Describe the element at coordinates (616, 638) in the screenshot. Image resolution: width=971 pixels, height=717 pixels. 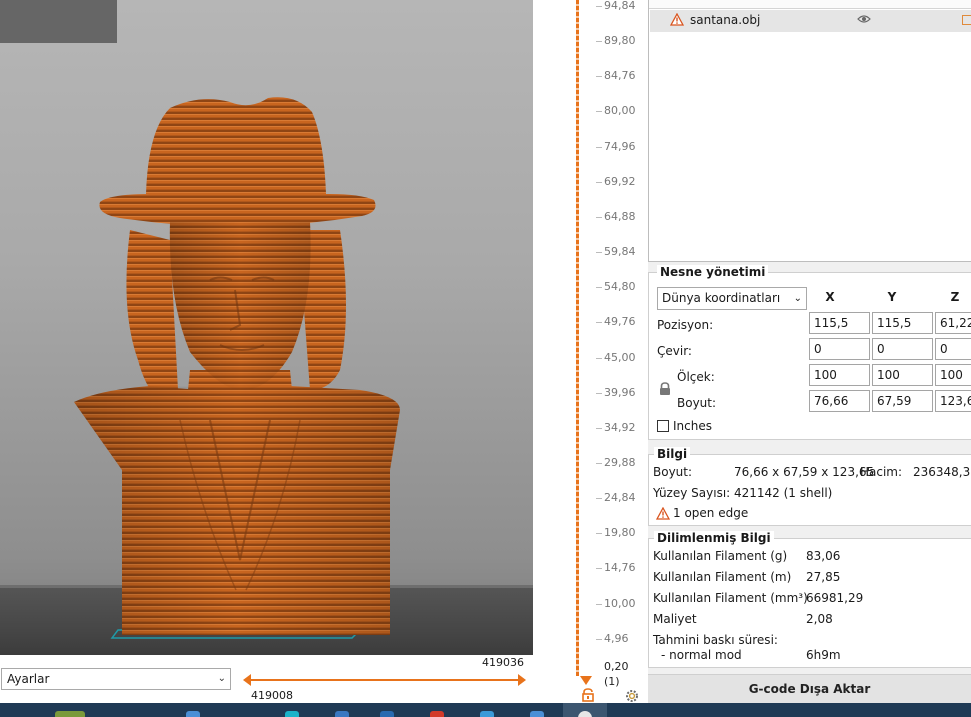
I see `ruler-tick-label: 4,96` at that location.